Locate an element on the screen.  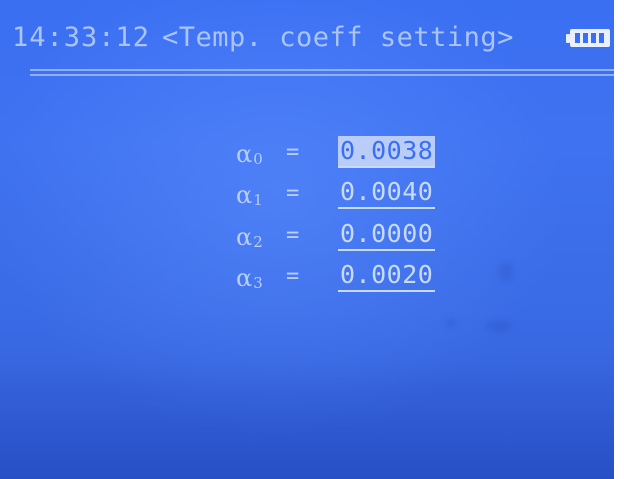
coefficient-value-field: 0.0038 is located at coordinates (387, 152).